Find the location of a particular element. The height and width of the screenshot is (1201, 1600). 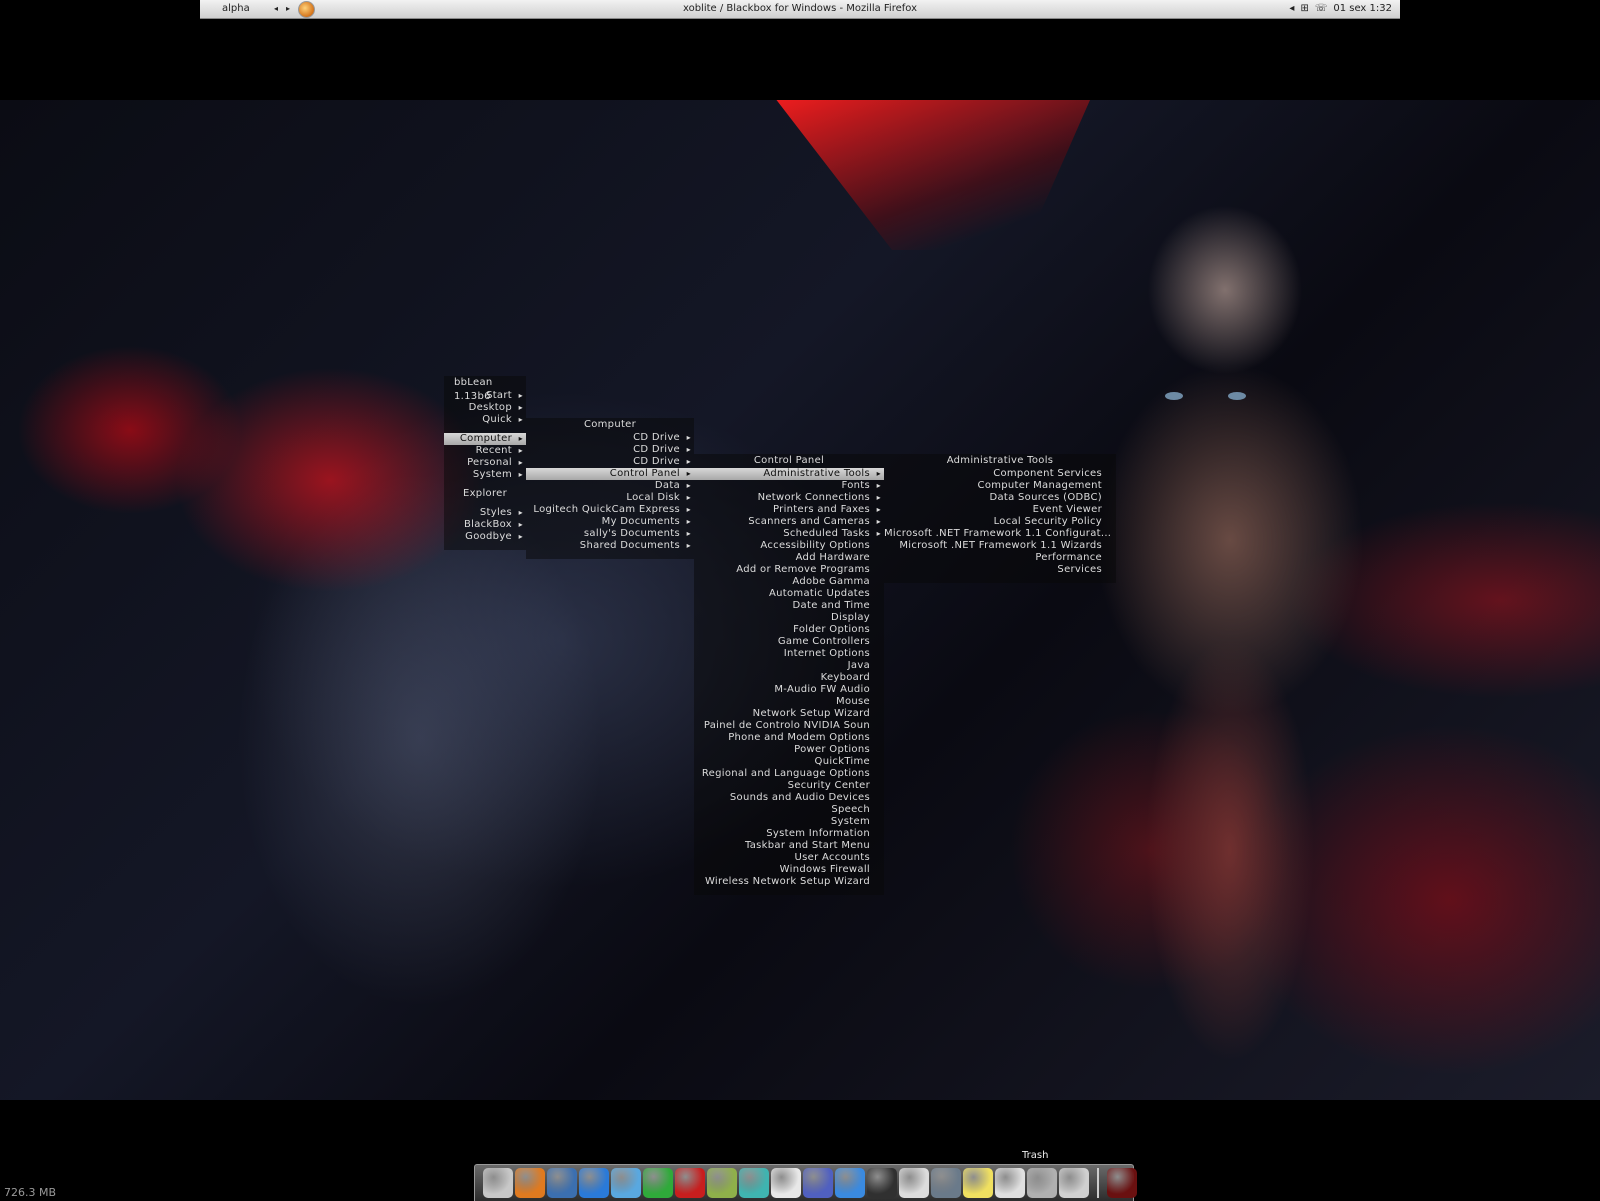

menu-item-keyboard: Keyboard is located at coordinates (789, 678).